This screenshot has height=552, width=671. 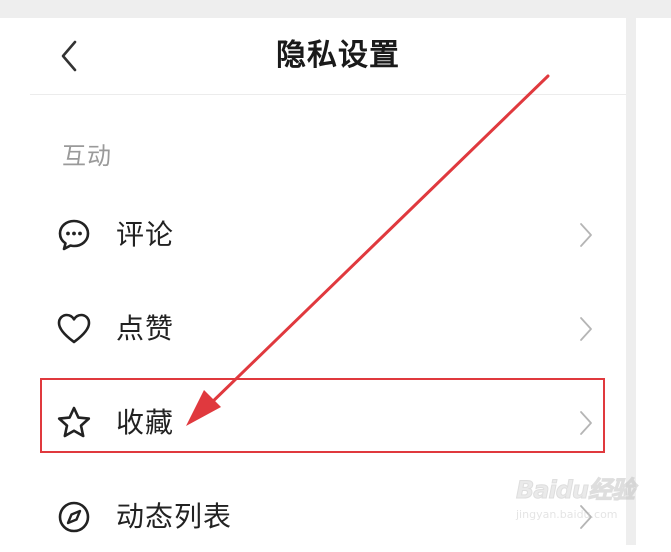 What do you see at coordinates (87, 156) in the screenshot?
I see `section-title-interaction: 互动` at bounding box center [87, 156].